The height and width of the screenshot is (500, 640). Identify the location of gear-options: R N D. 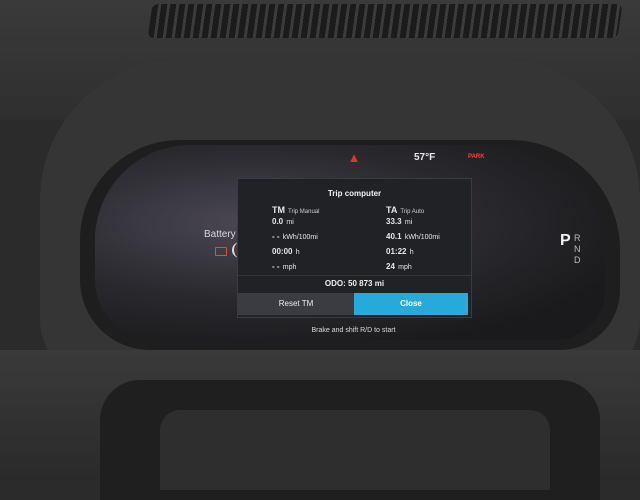
(577, 249).